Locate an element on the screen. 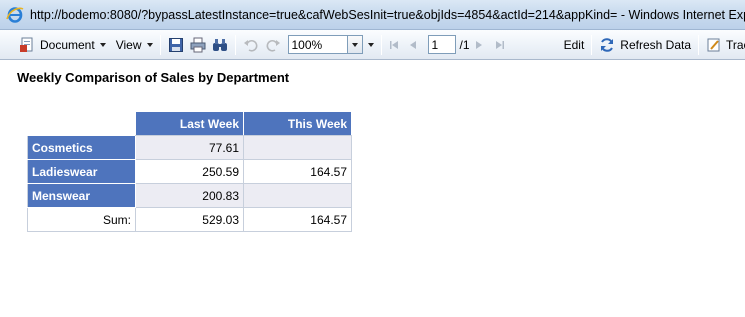 The height and width of the screenshot is (317, 745). first-page-icon is located at coordinates (396, 45).